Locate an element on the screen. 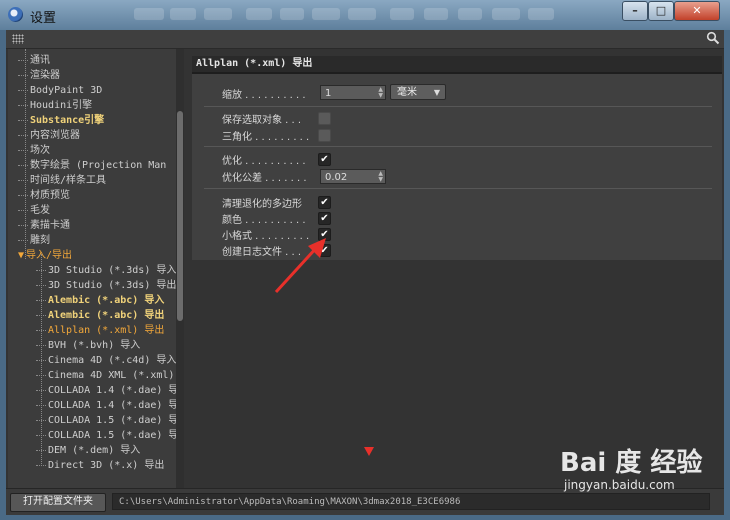  keep-selection-label: 保存选取对象 . . . is located at coordinates (262, 120).